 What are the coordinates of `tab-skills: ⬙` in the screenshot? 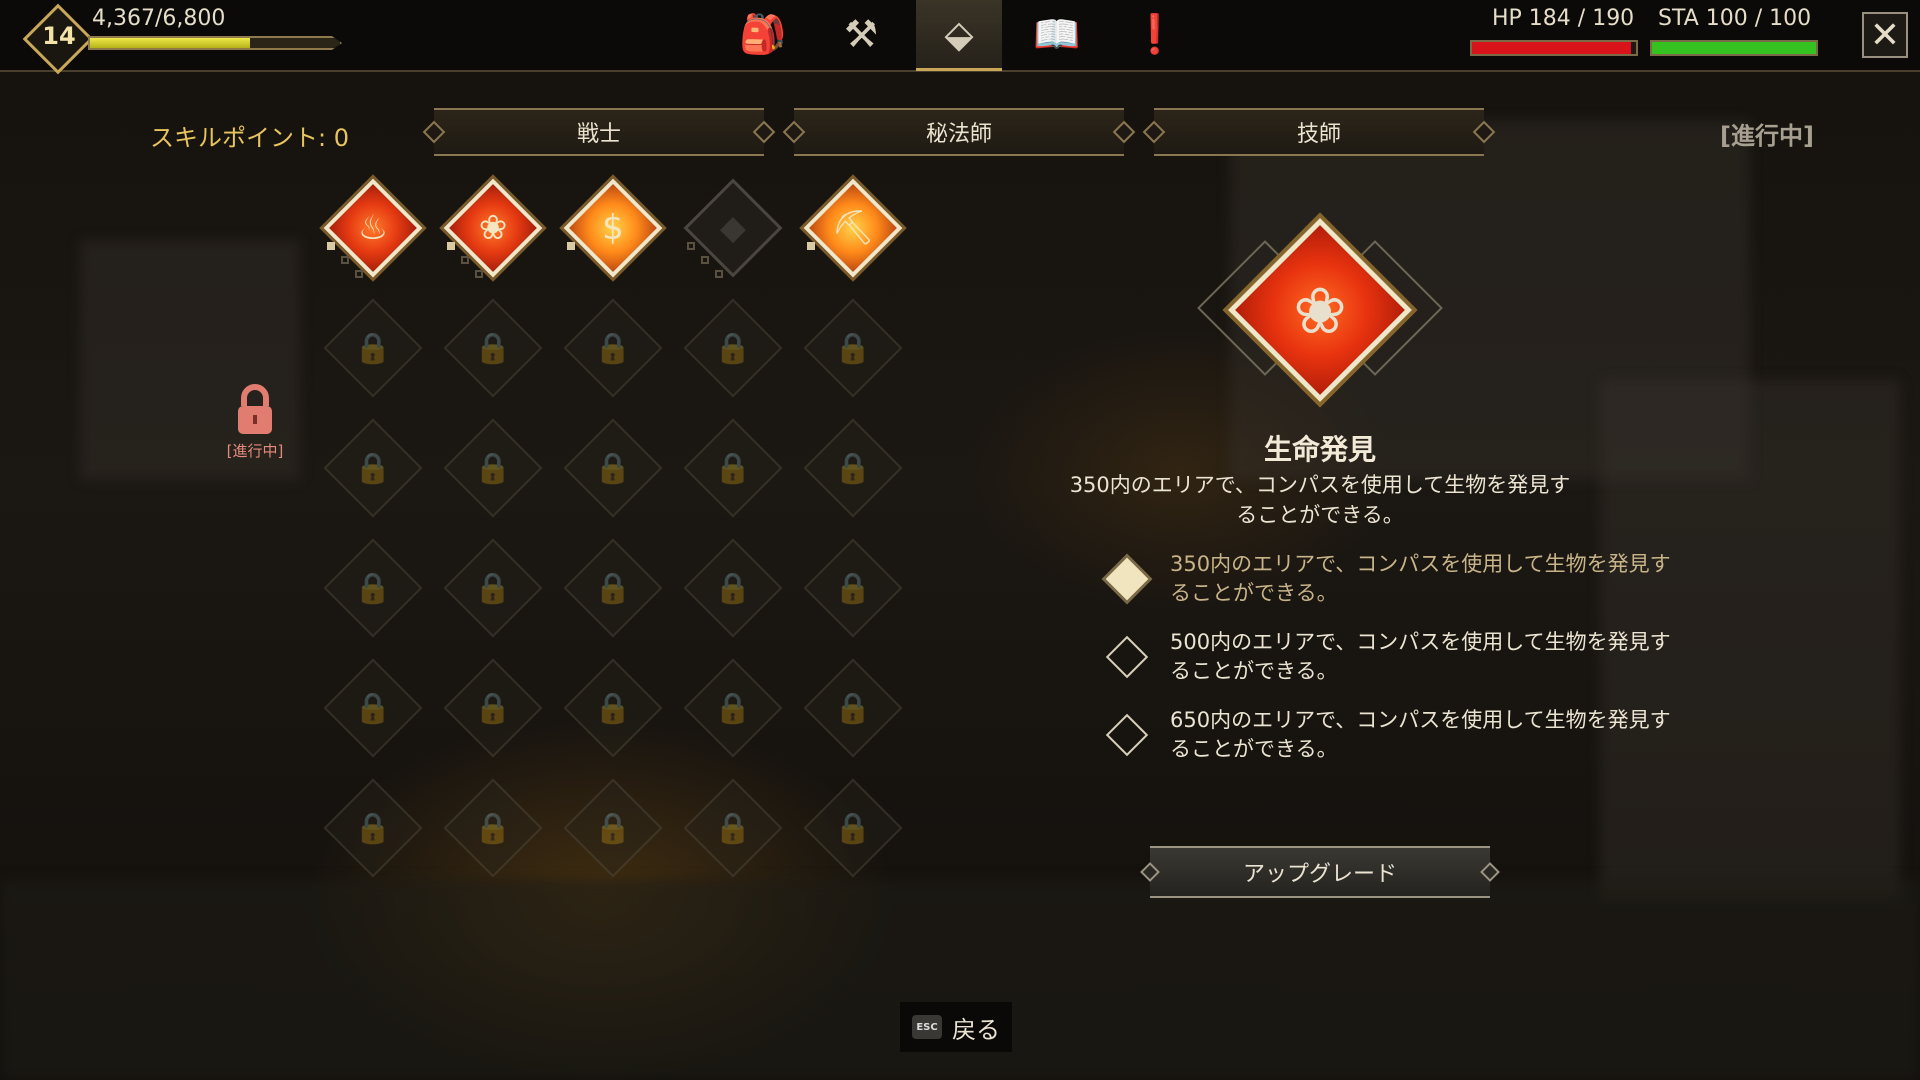 It's located at (959, 35).